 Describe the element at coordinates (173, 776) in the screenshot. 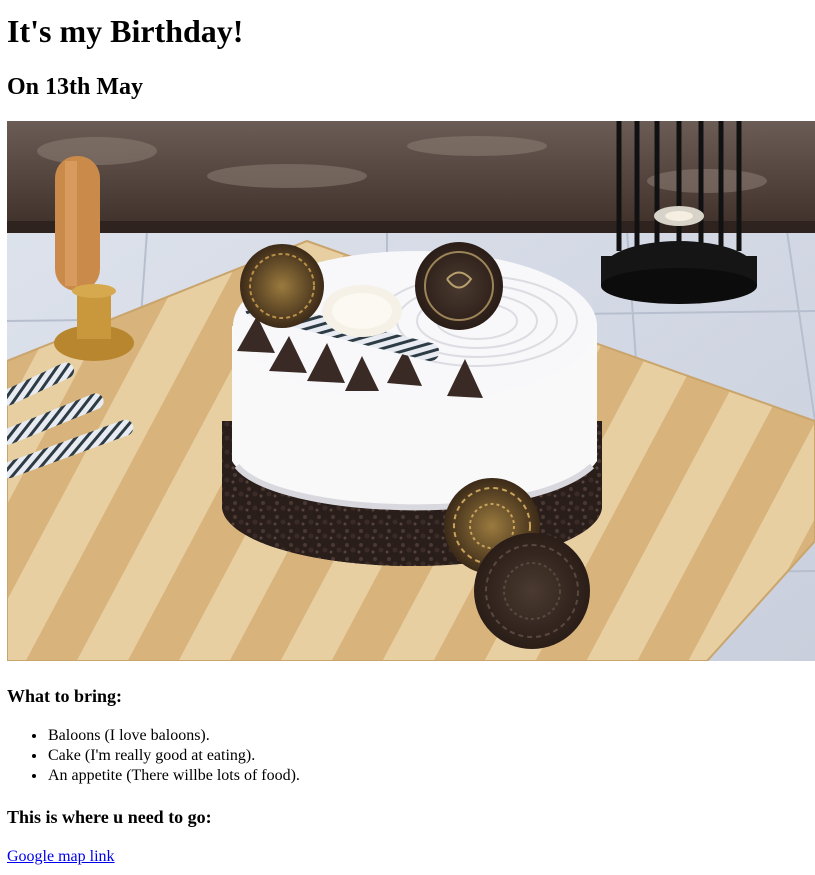

I see `list-item: An appetite (There willbe lots of food).` at that location.